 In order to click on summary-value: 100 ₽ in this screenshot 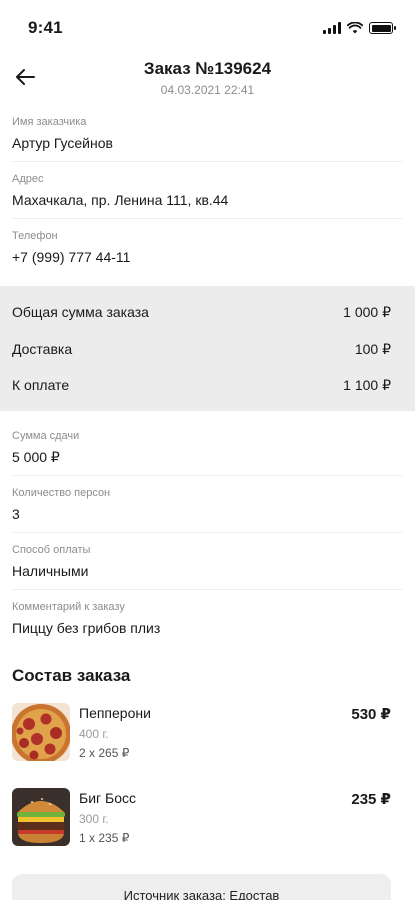, I will do `click(372, 349)`.